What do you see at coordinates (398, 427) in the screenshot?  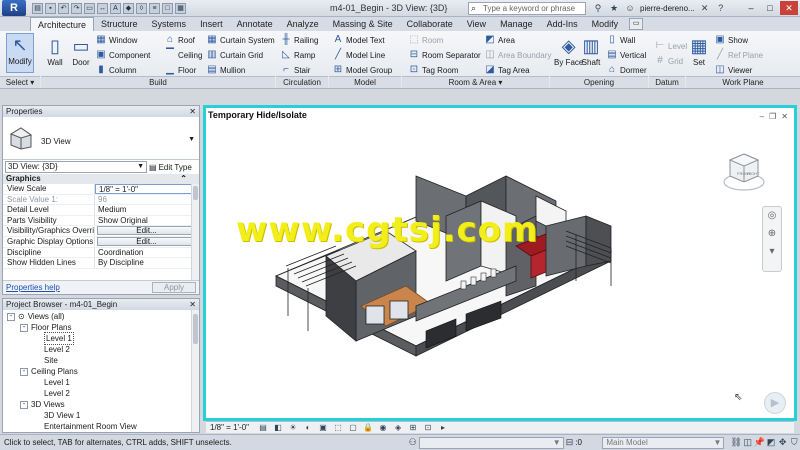 I see `reveal-hidden-icon: ◈` at bounding box center [398, 427].